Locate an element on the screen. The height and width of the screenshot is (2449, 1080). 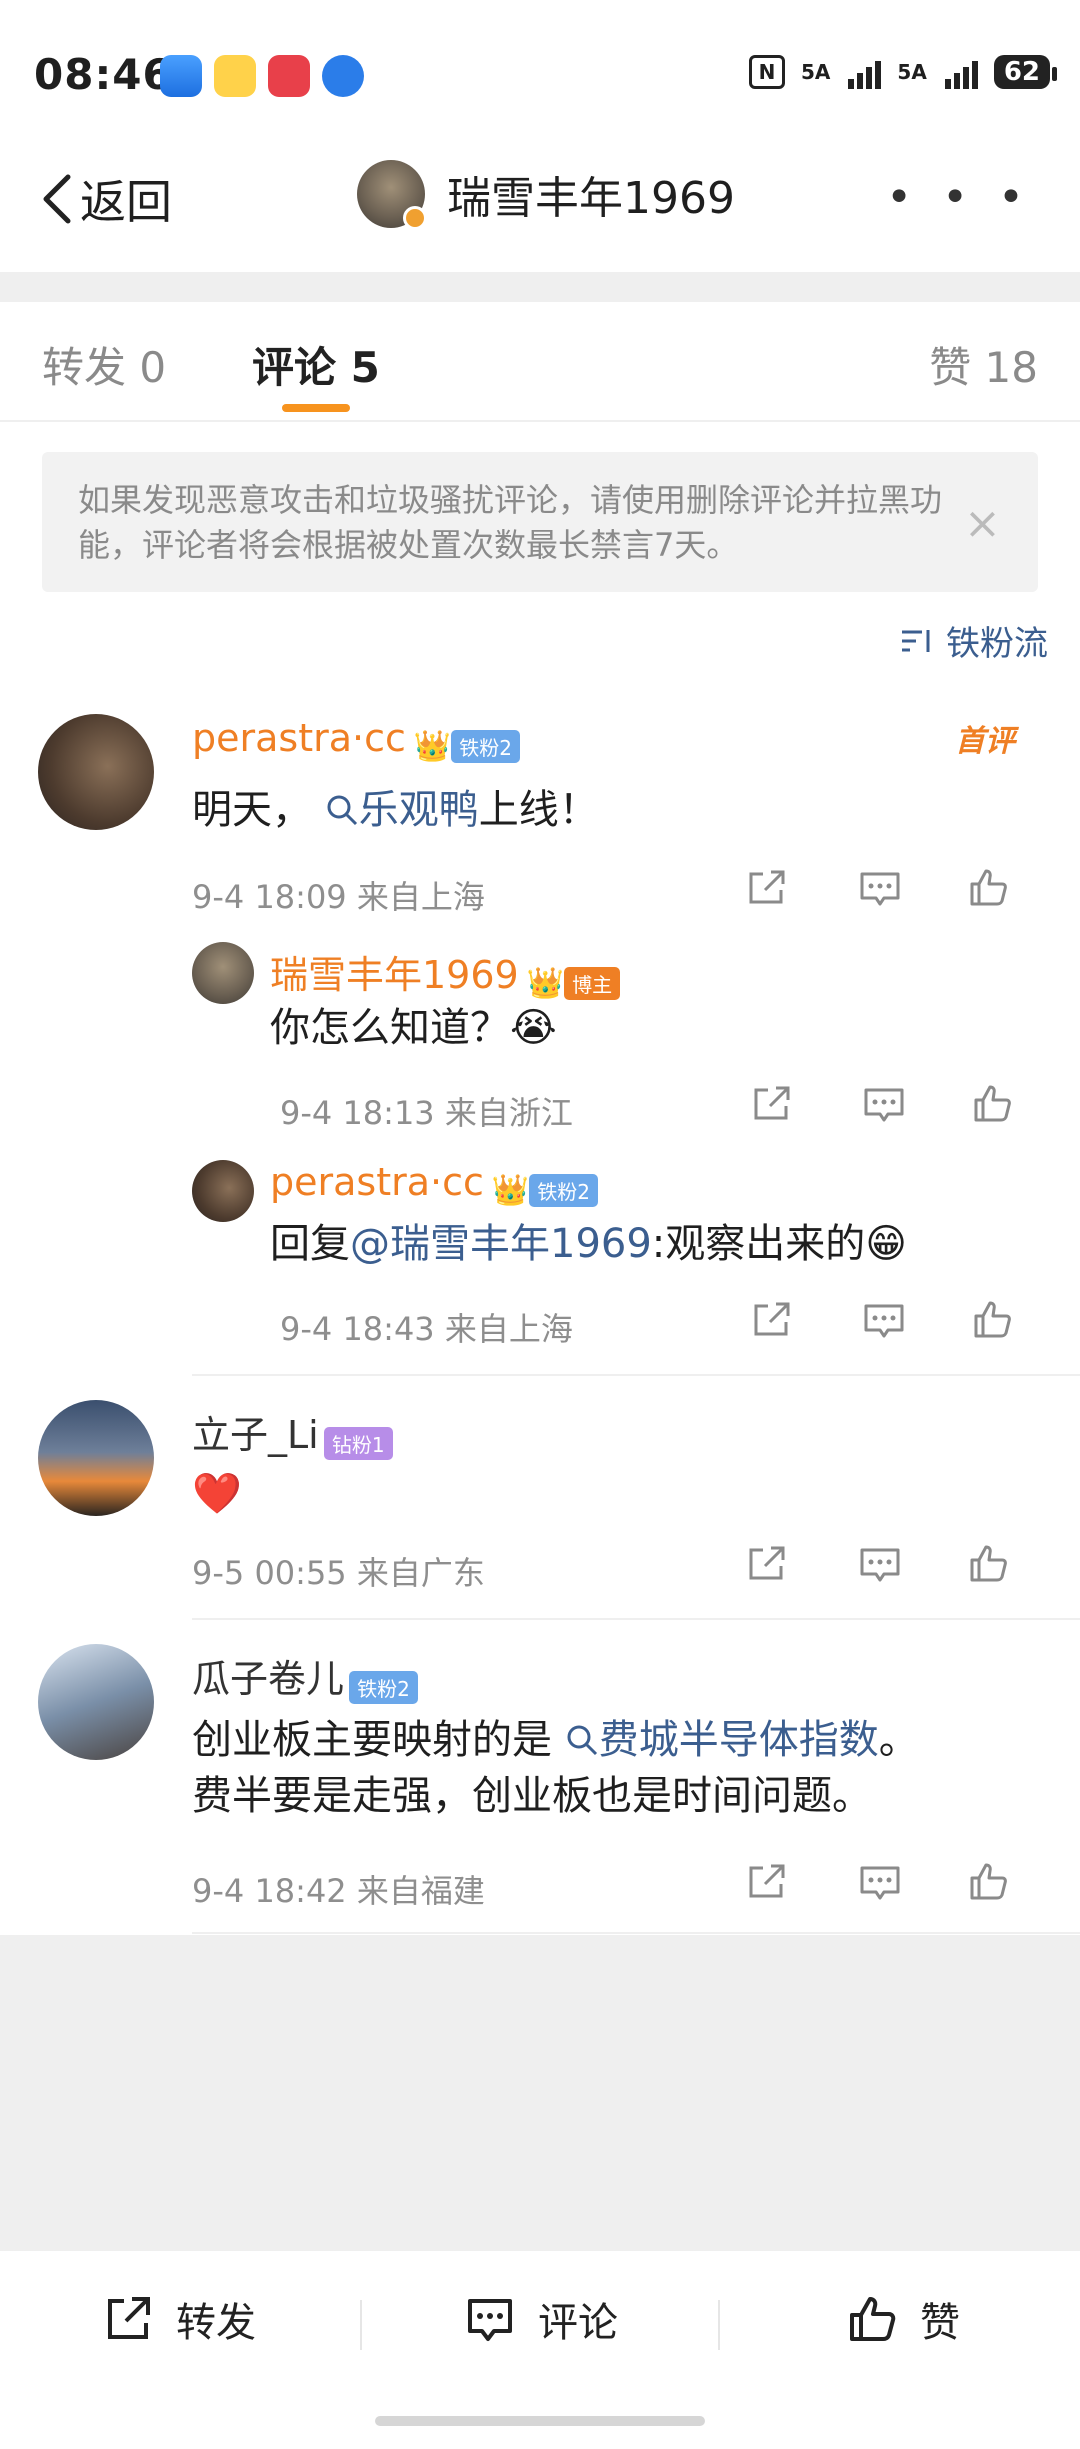
grin-emoji-icon: 😁 is located at coordinates (886, 1244).